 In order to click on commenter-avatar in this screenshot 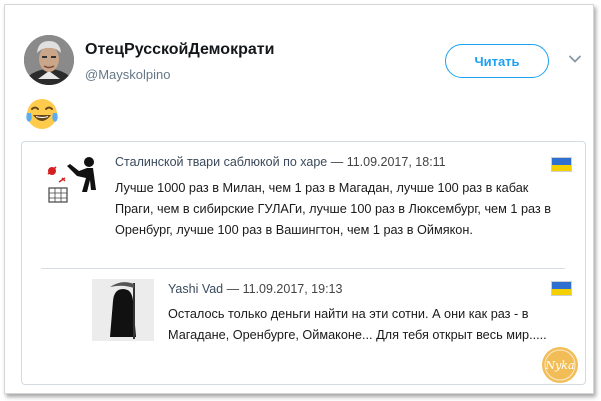, I will do `click(72, 183)`.